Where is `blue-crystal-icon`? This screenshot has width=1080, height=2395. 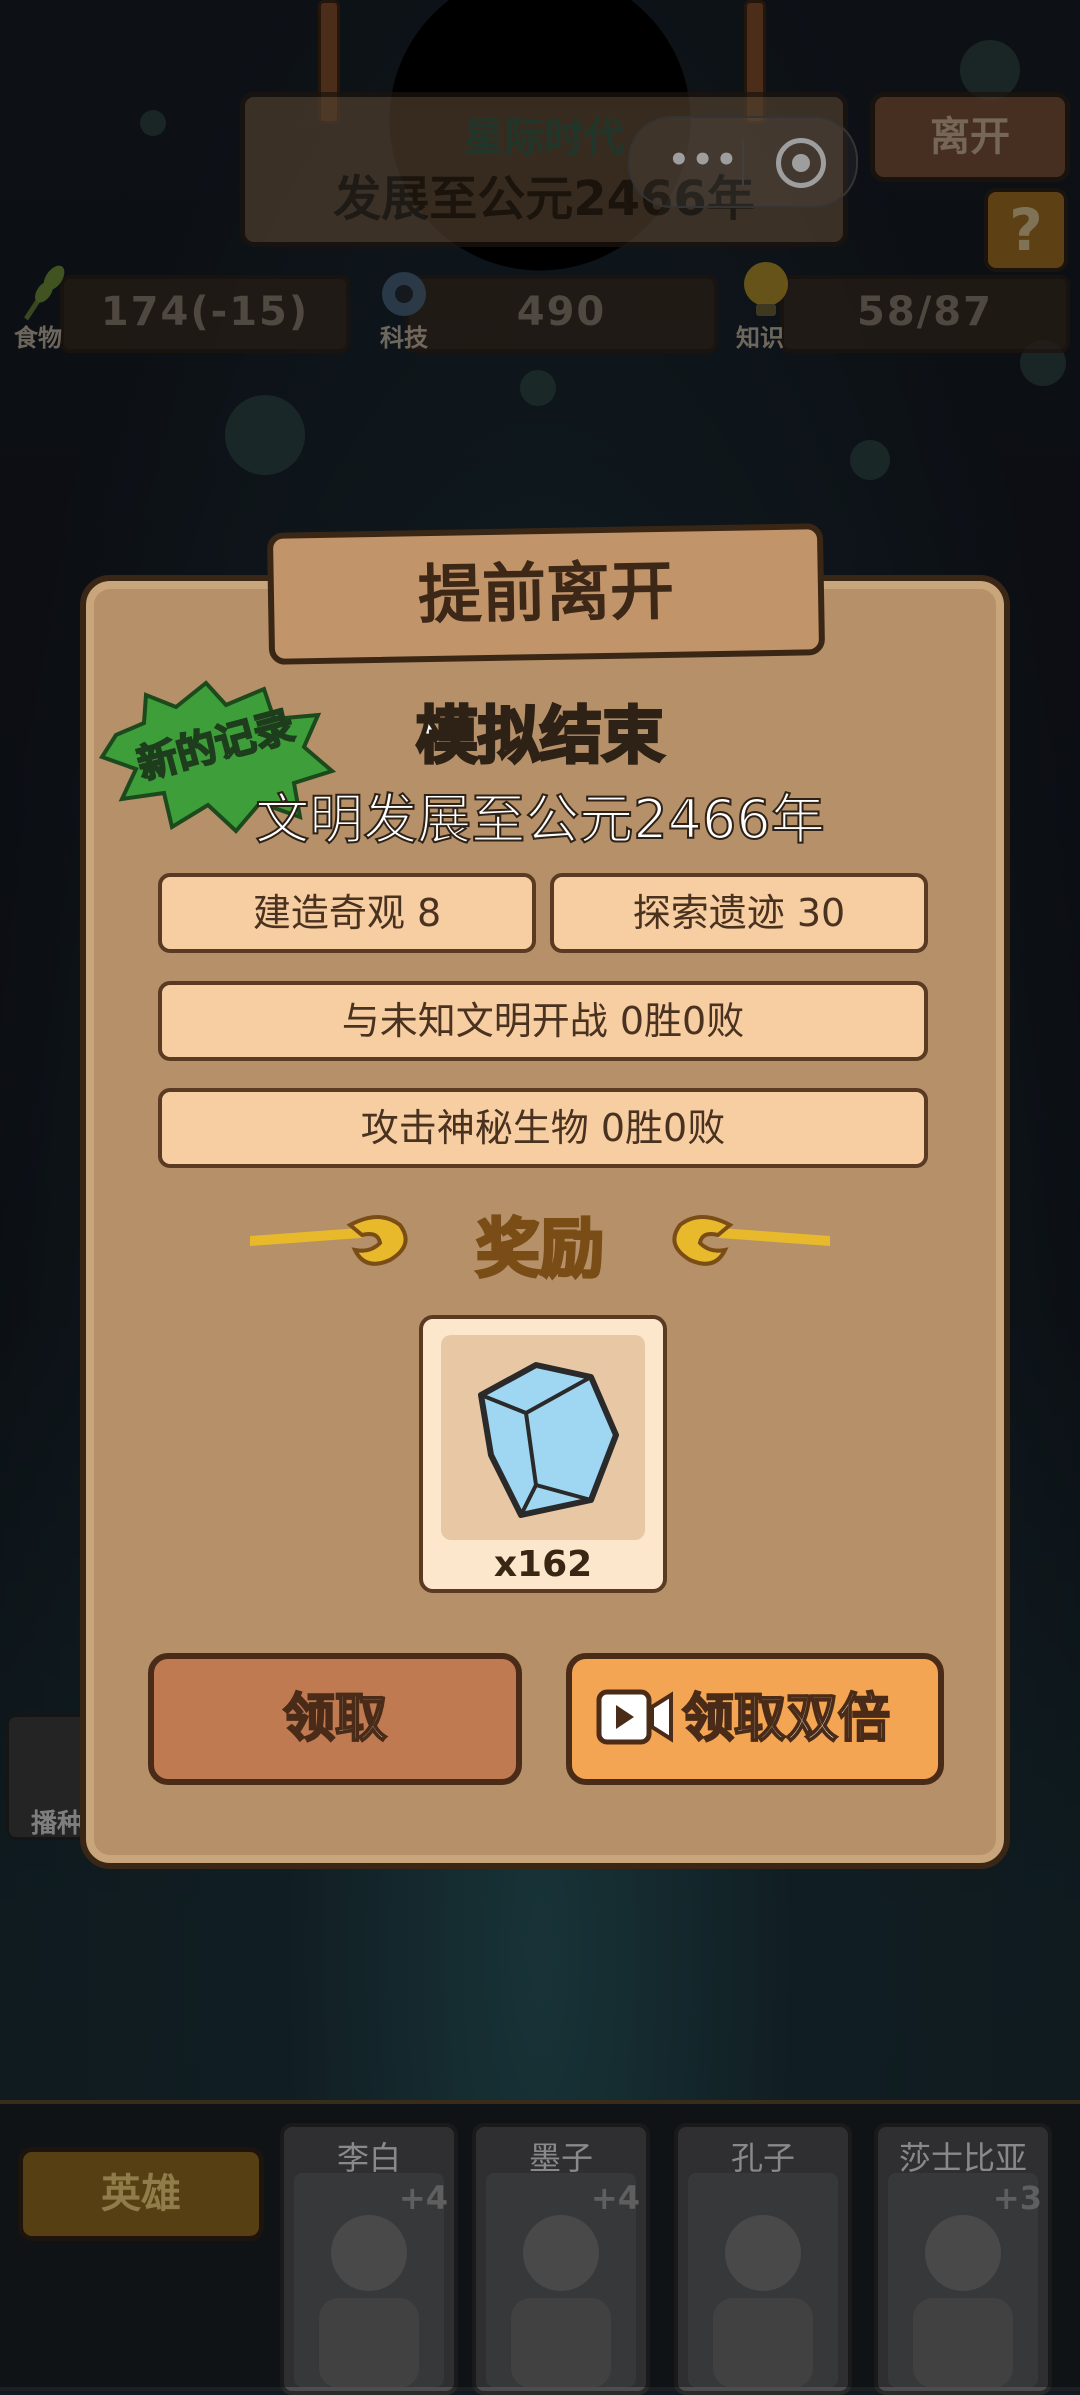 blue-crystal-icon is located at coordinates (548, 1440).